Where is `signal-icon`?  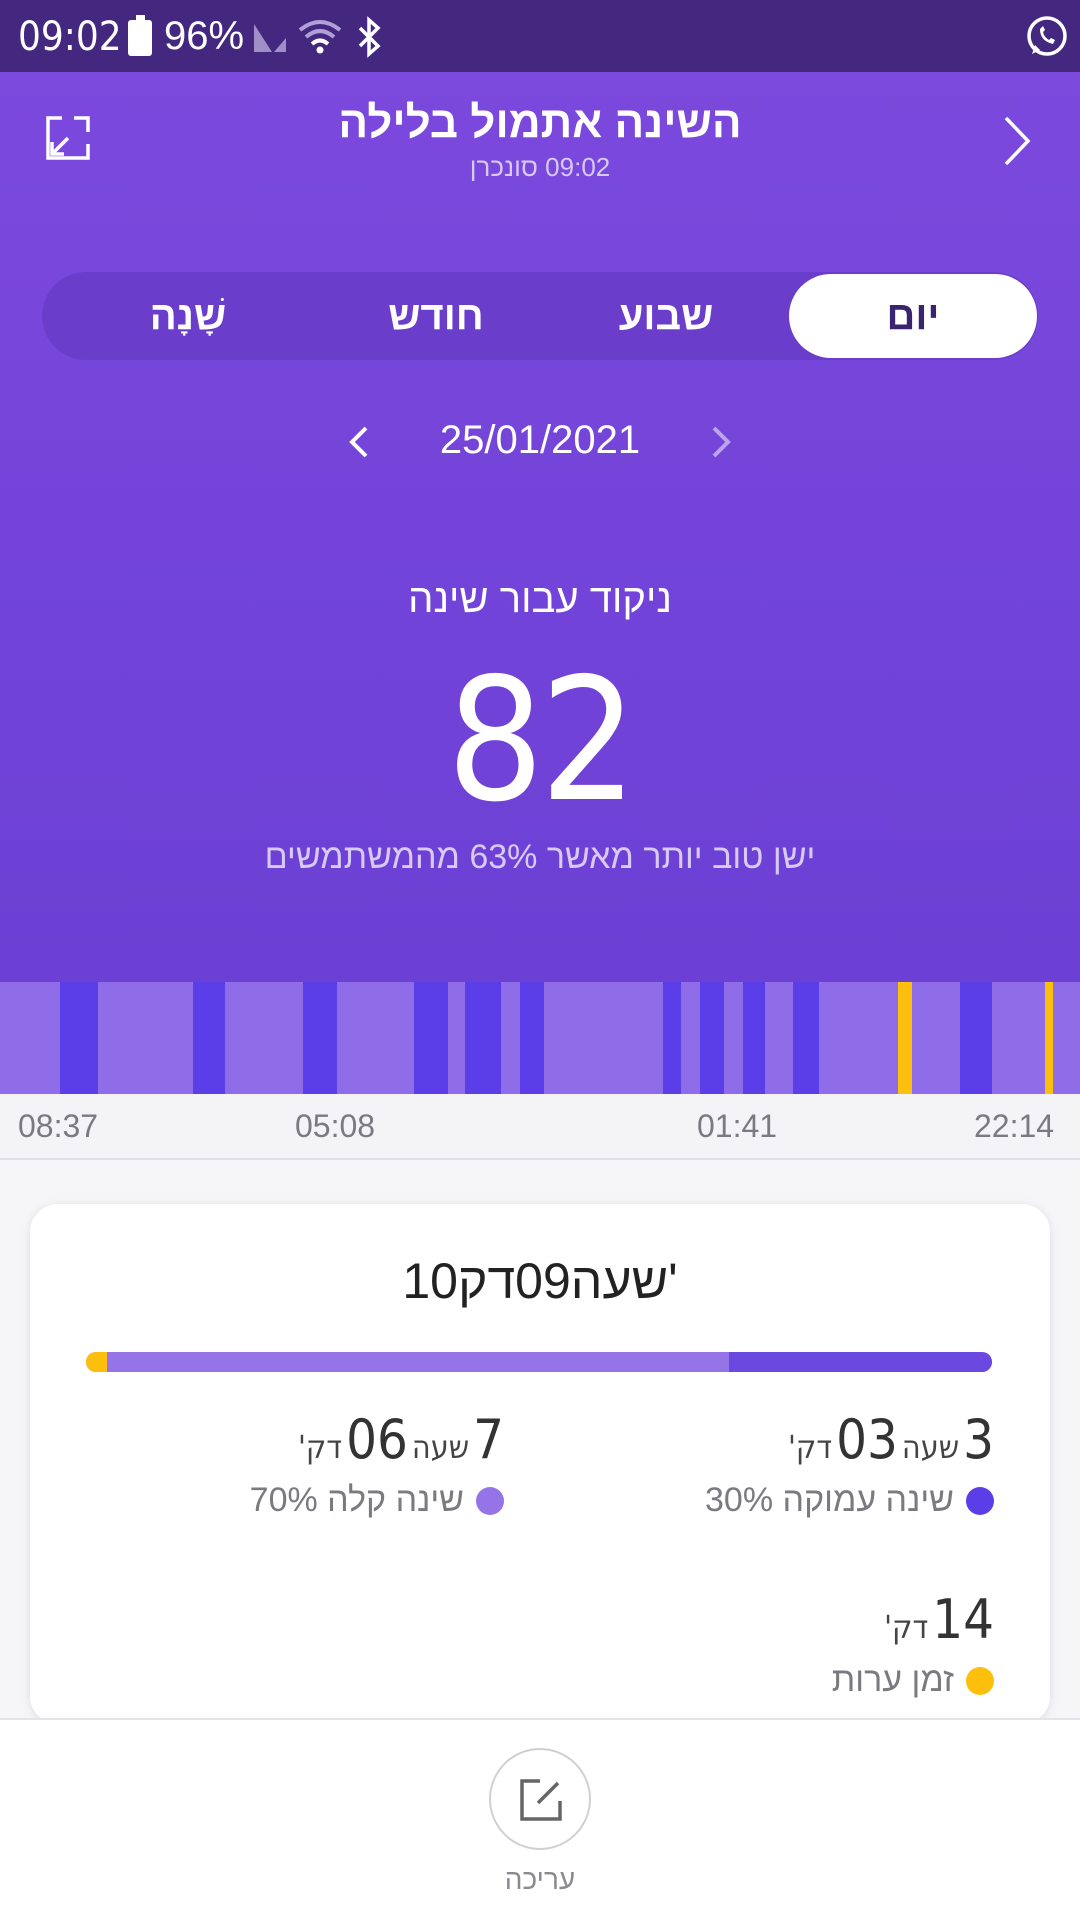
signal-icon is located at coordinates (270, 38).